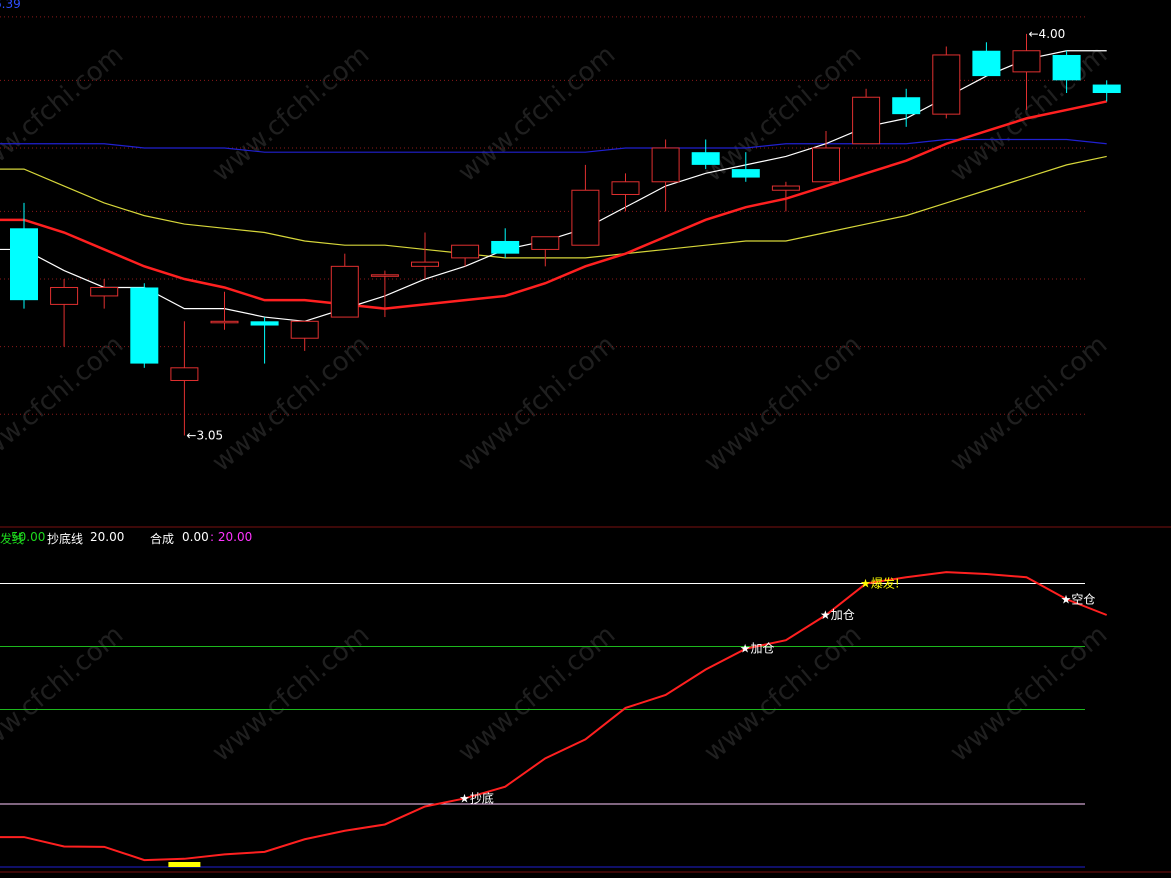 Image resolution: width=1171 pixels, height=878 pixels. Describe the element at coordinates (107, 537) in the screenshot. I see `legend-series2-value: 20.00` at that location.